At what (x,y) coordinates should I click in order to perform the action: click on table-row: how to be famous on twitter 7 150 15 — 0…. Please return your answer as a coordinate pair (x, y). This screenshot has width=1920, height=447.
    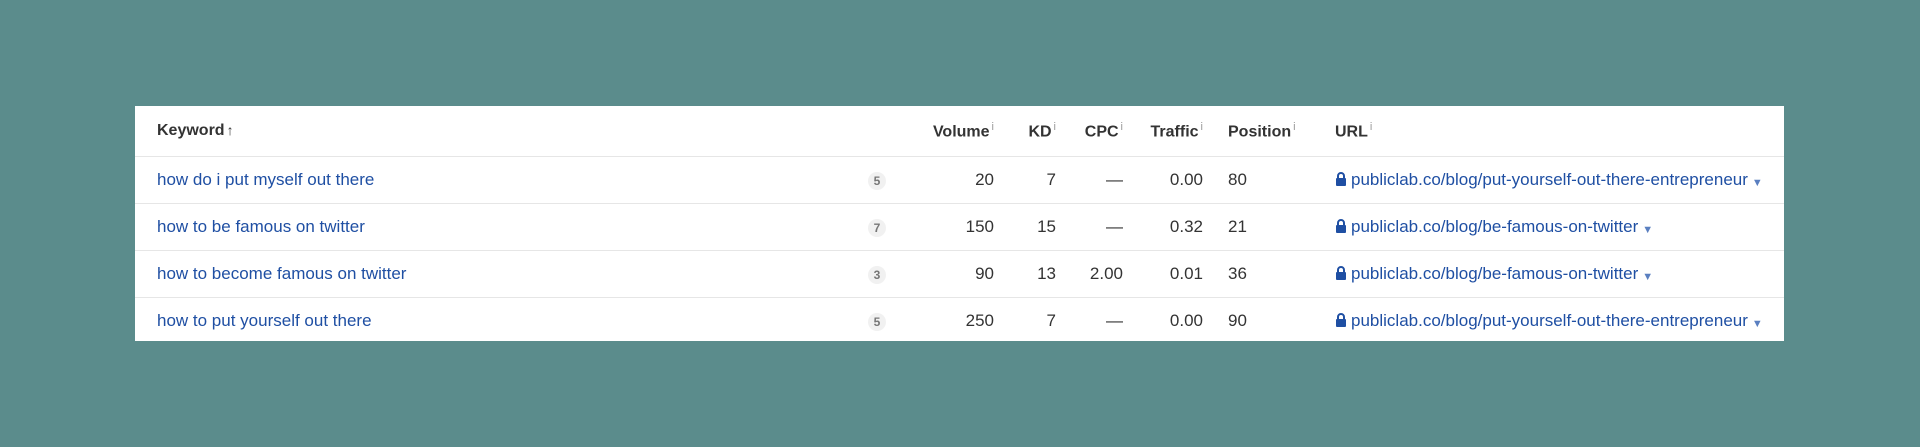
    Looking at the image, I should click on (959, 227).